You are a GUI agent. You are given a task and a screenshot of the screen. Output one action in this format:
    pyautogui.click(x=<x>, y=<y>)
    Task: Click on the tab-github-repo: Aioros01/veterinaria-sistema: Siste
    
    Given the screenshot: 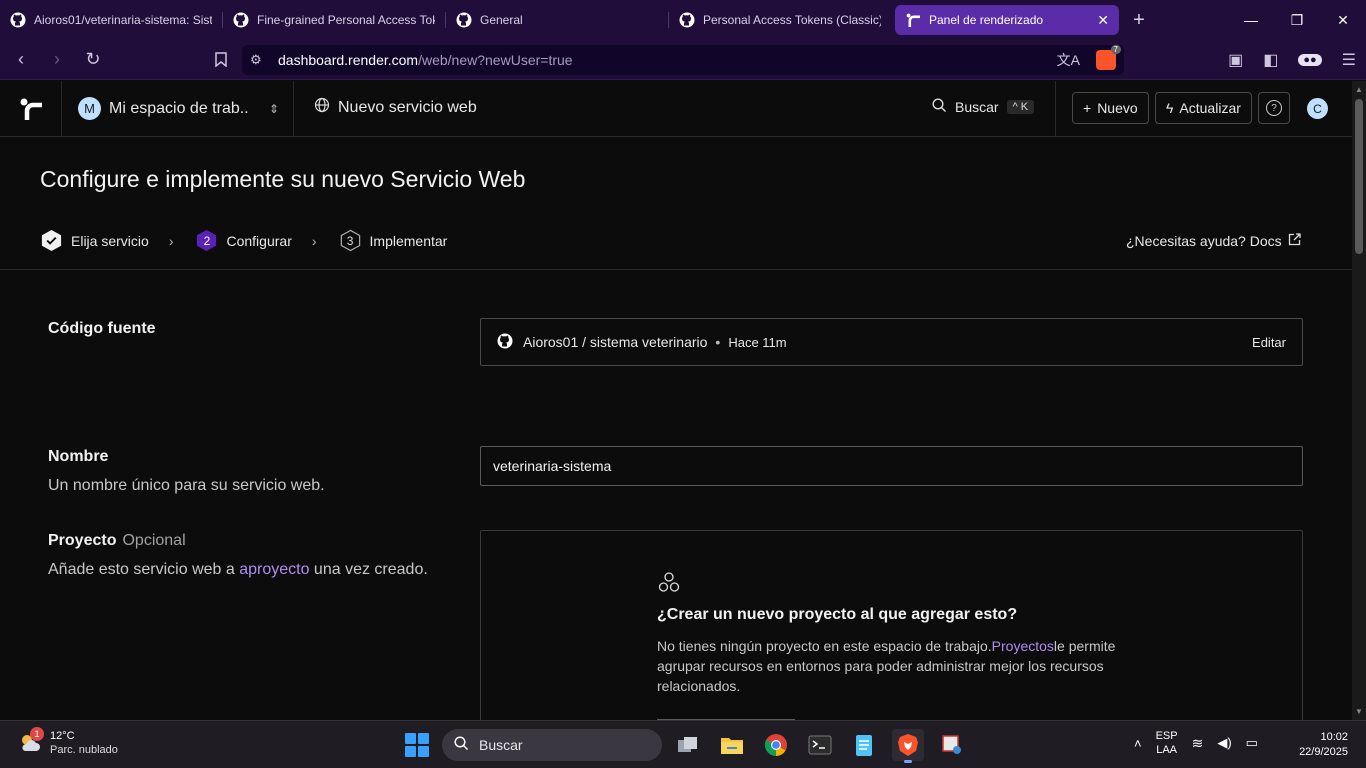 What is the action you would take?
    pyautogui.click(x=111, y=20)
    